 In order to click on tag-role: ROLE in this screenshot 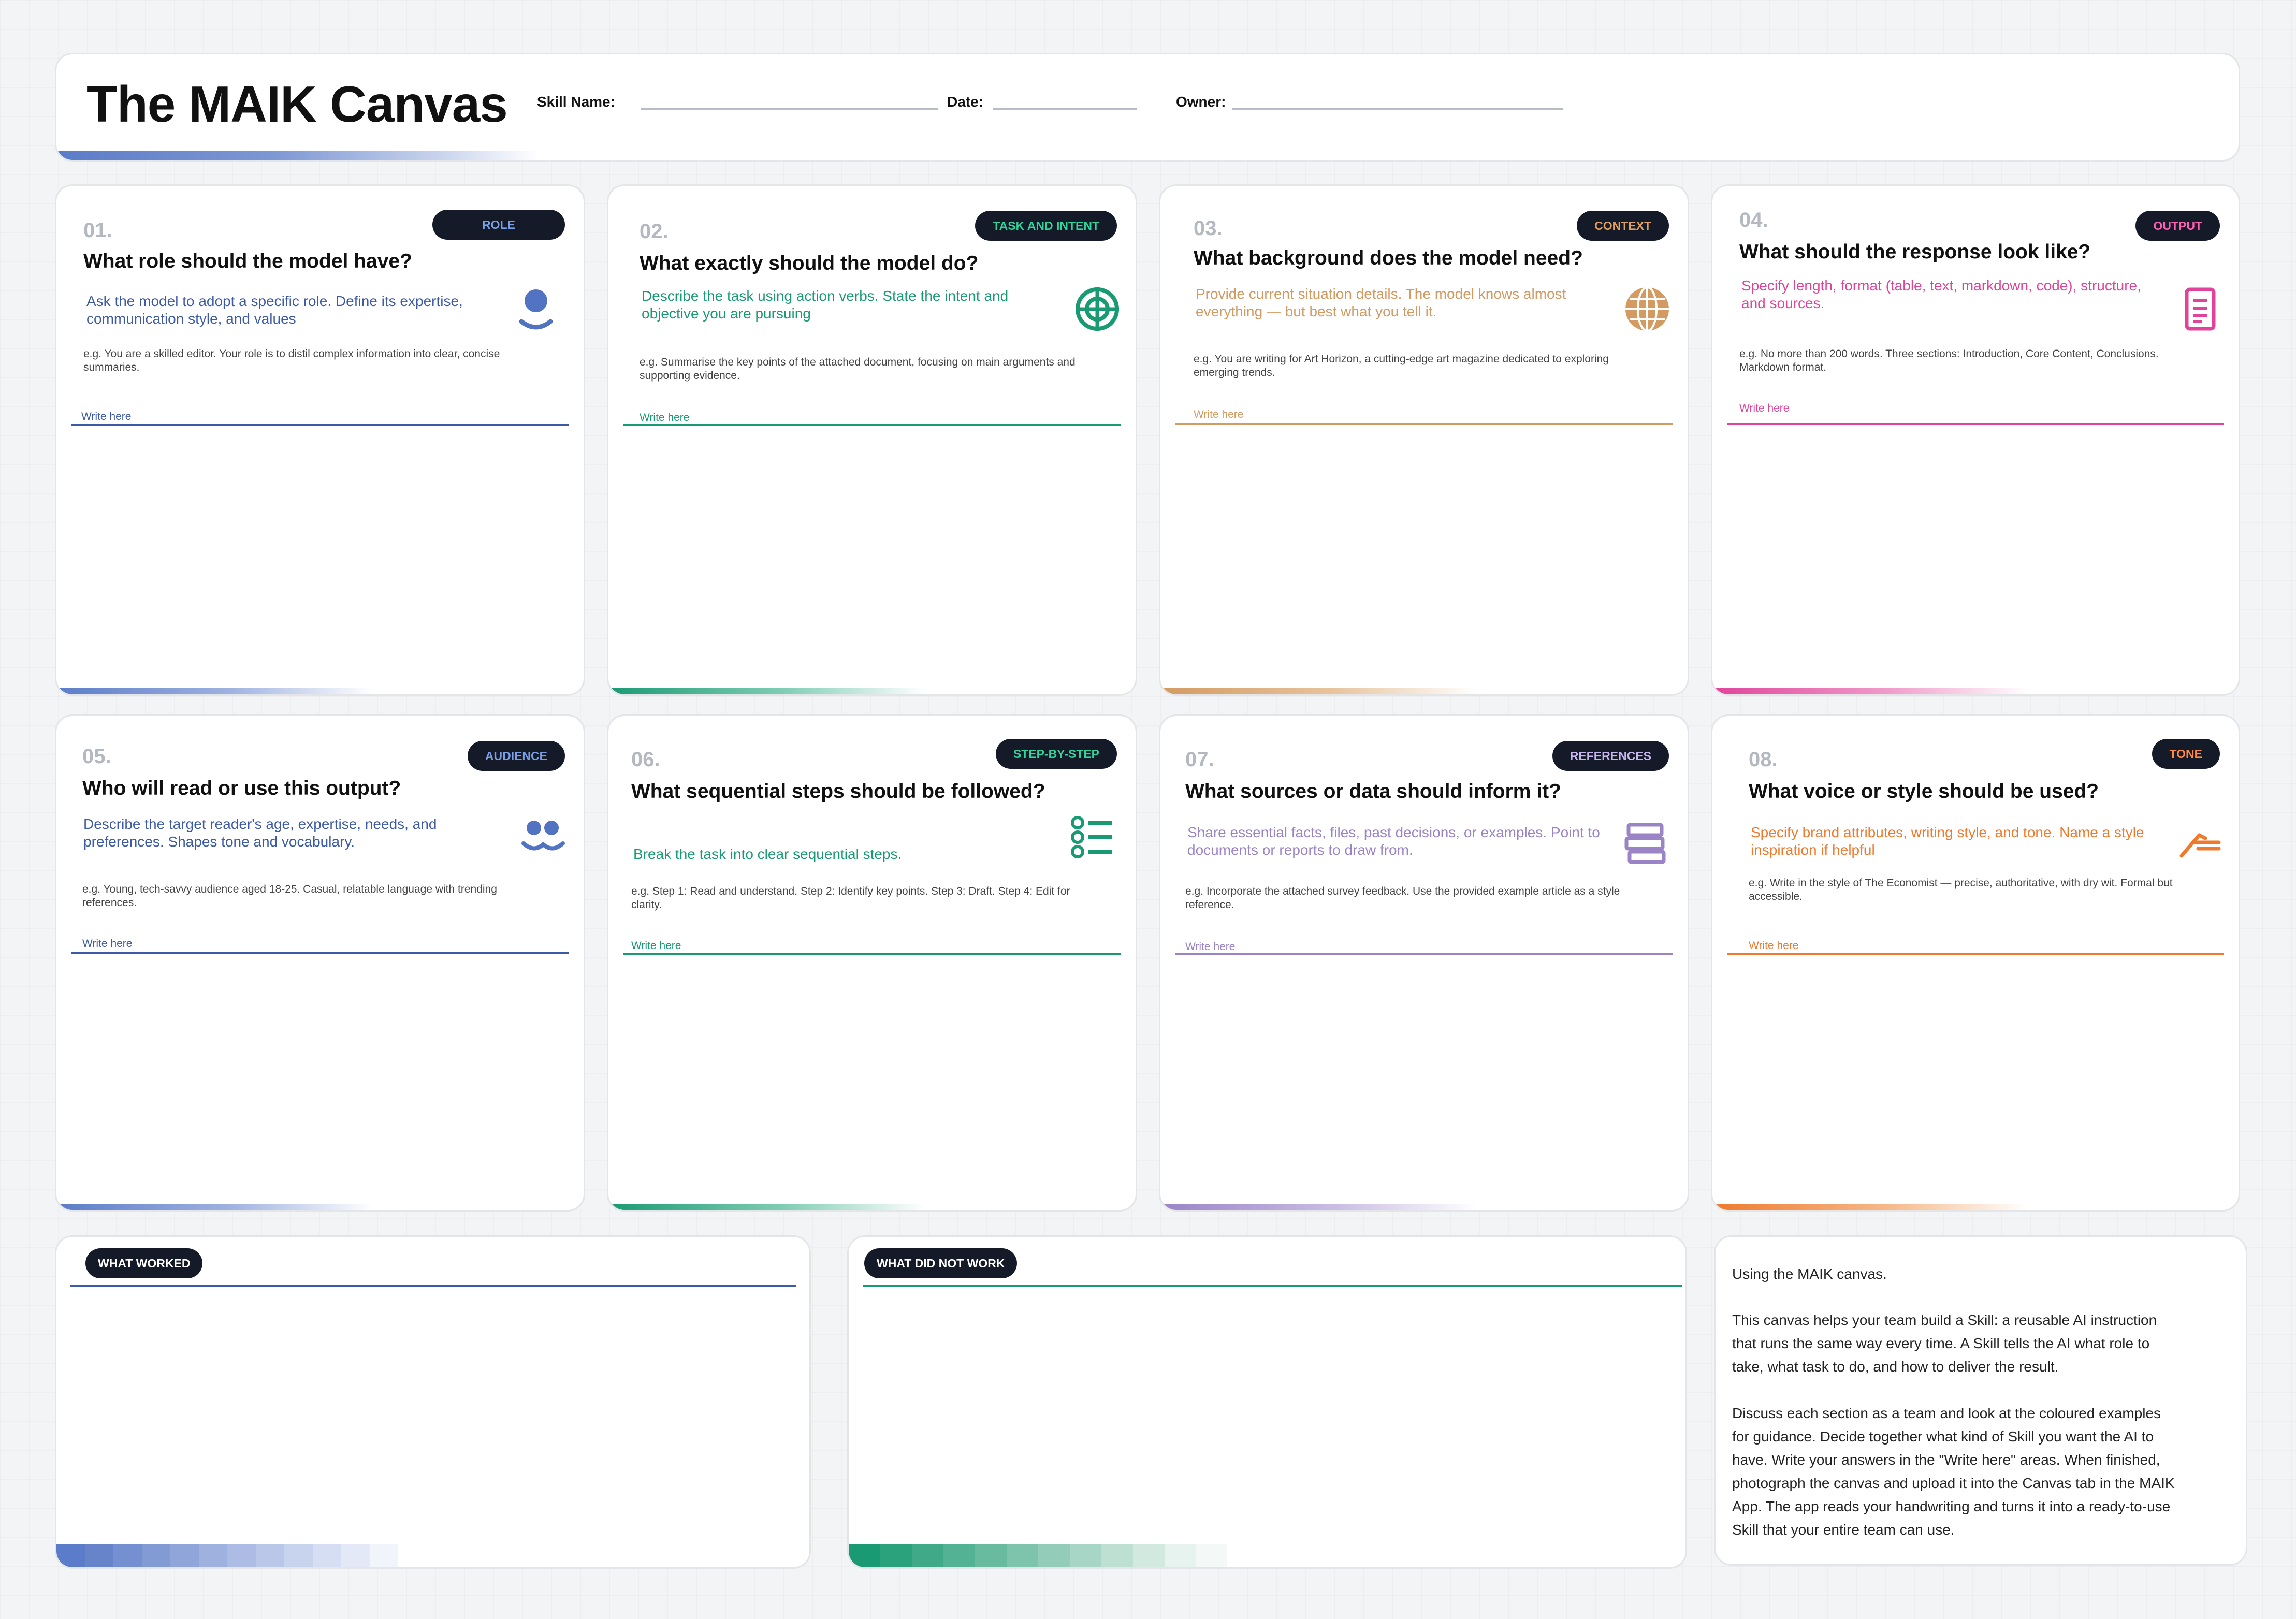, I will do `click(498, 225)`.